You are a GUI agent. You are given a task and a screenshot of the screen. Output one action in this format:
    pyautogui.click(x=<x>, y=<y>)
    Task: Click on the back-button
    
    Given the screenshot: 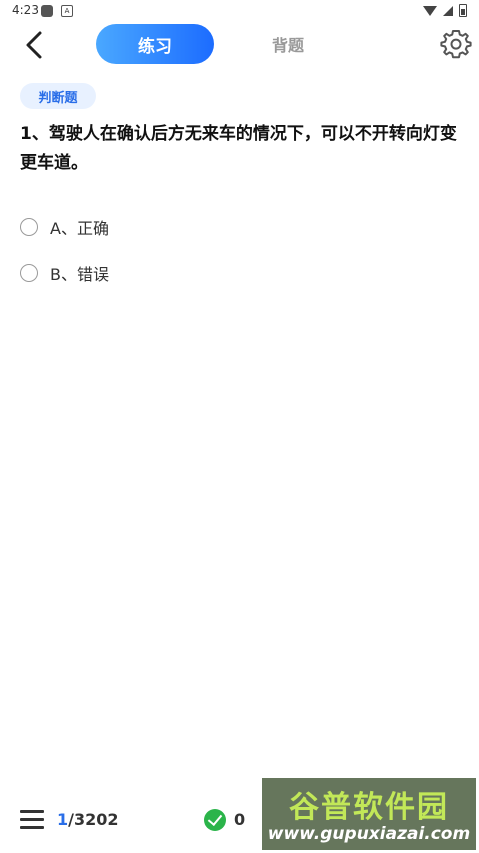 What is the action you would take?
    pyautogui.click(x=35, y=45)
    